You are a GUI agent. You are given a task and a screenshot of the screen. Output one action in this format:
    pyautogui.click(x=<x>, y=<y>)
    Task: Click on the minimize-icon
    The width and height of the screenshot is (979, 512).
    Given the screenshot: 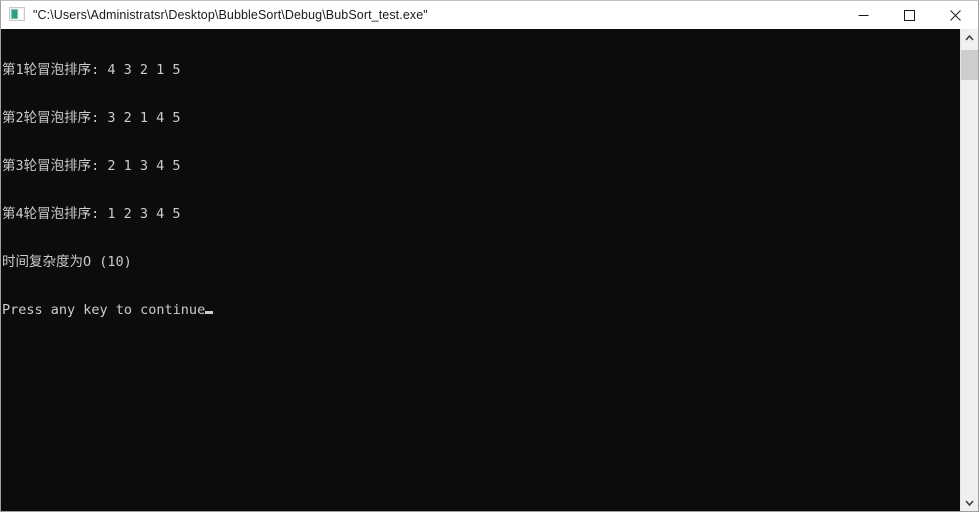 What is the action you would take?
    pyautogui.click(x=863, y=15)
    